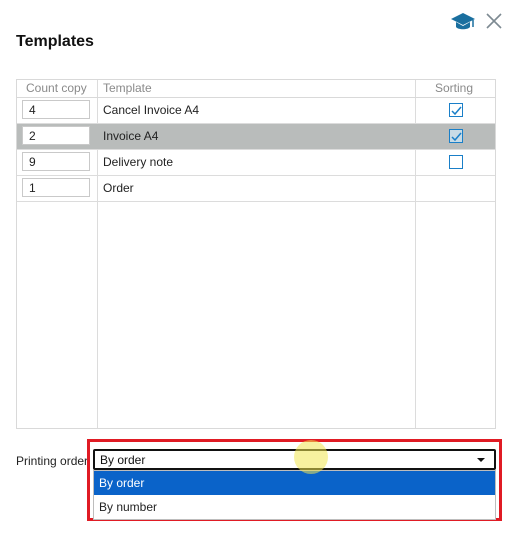 The height and width of the screenshot is (533, 516). What do you see at coordinates (123, 460) in the screenshot?
I see `select-value: By order` at bounding box center [123, 460].